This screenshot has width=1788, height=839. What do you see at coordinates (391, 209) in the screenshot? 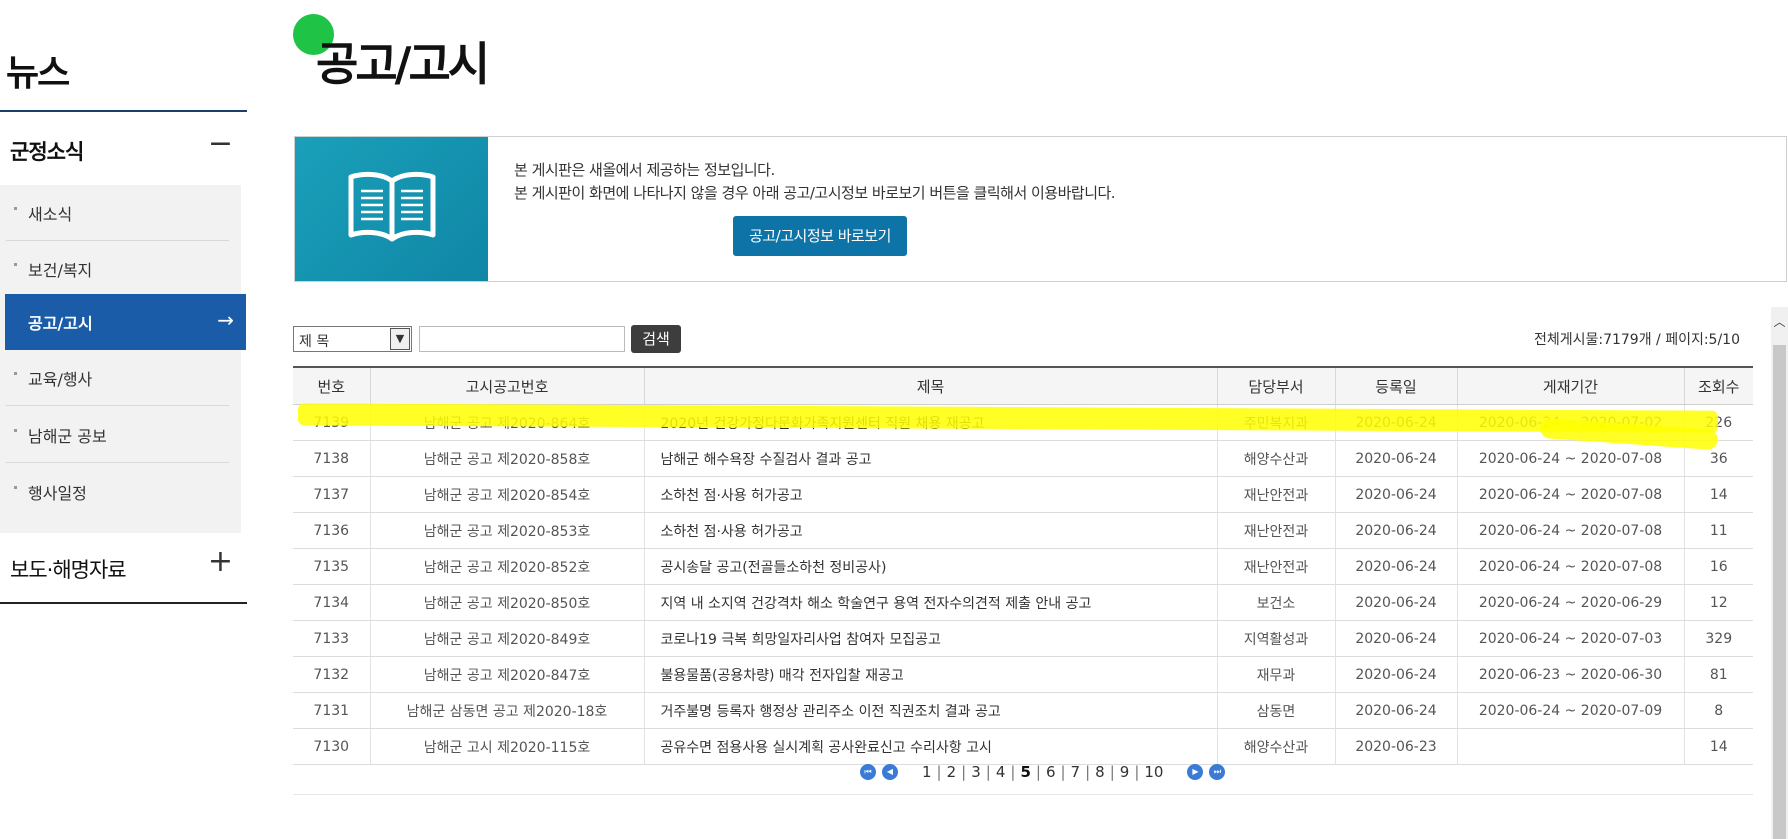
I see `book-icon` at bounding box center [391, 209].